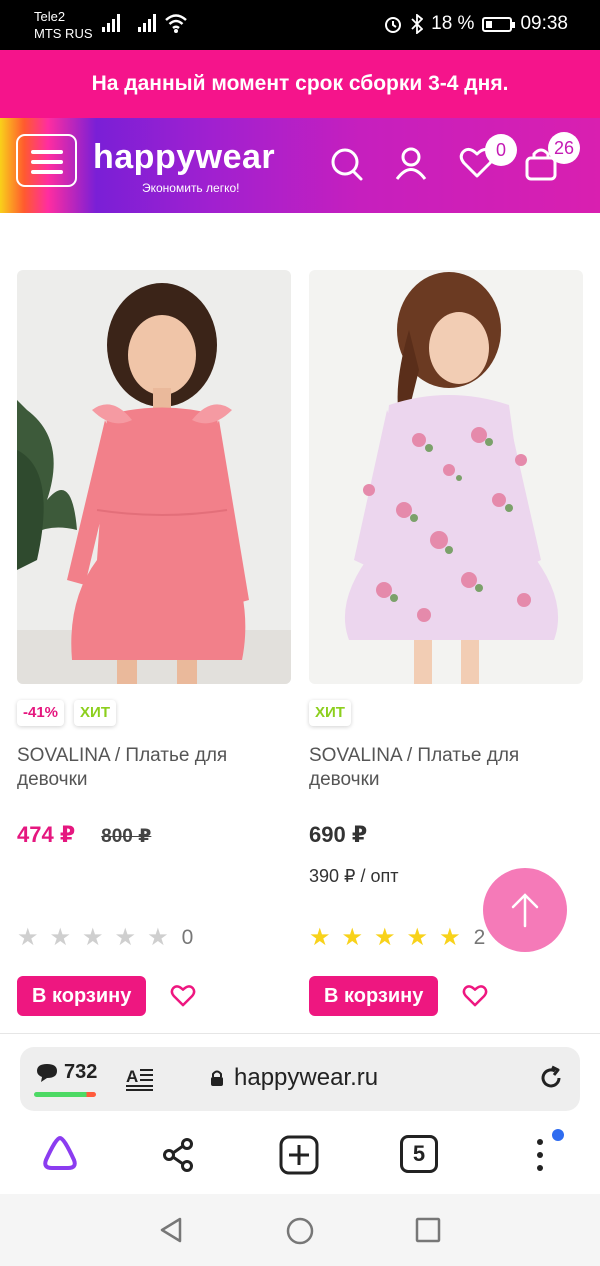  I want to click on battery-icon, so click(499, 24).